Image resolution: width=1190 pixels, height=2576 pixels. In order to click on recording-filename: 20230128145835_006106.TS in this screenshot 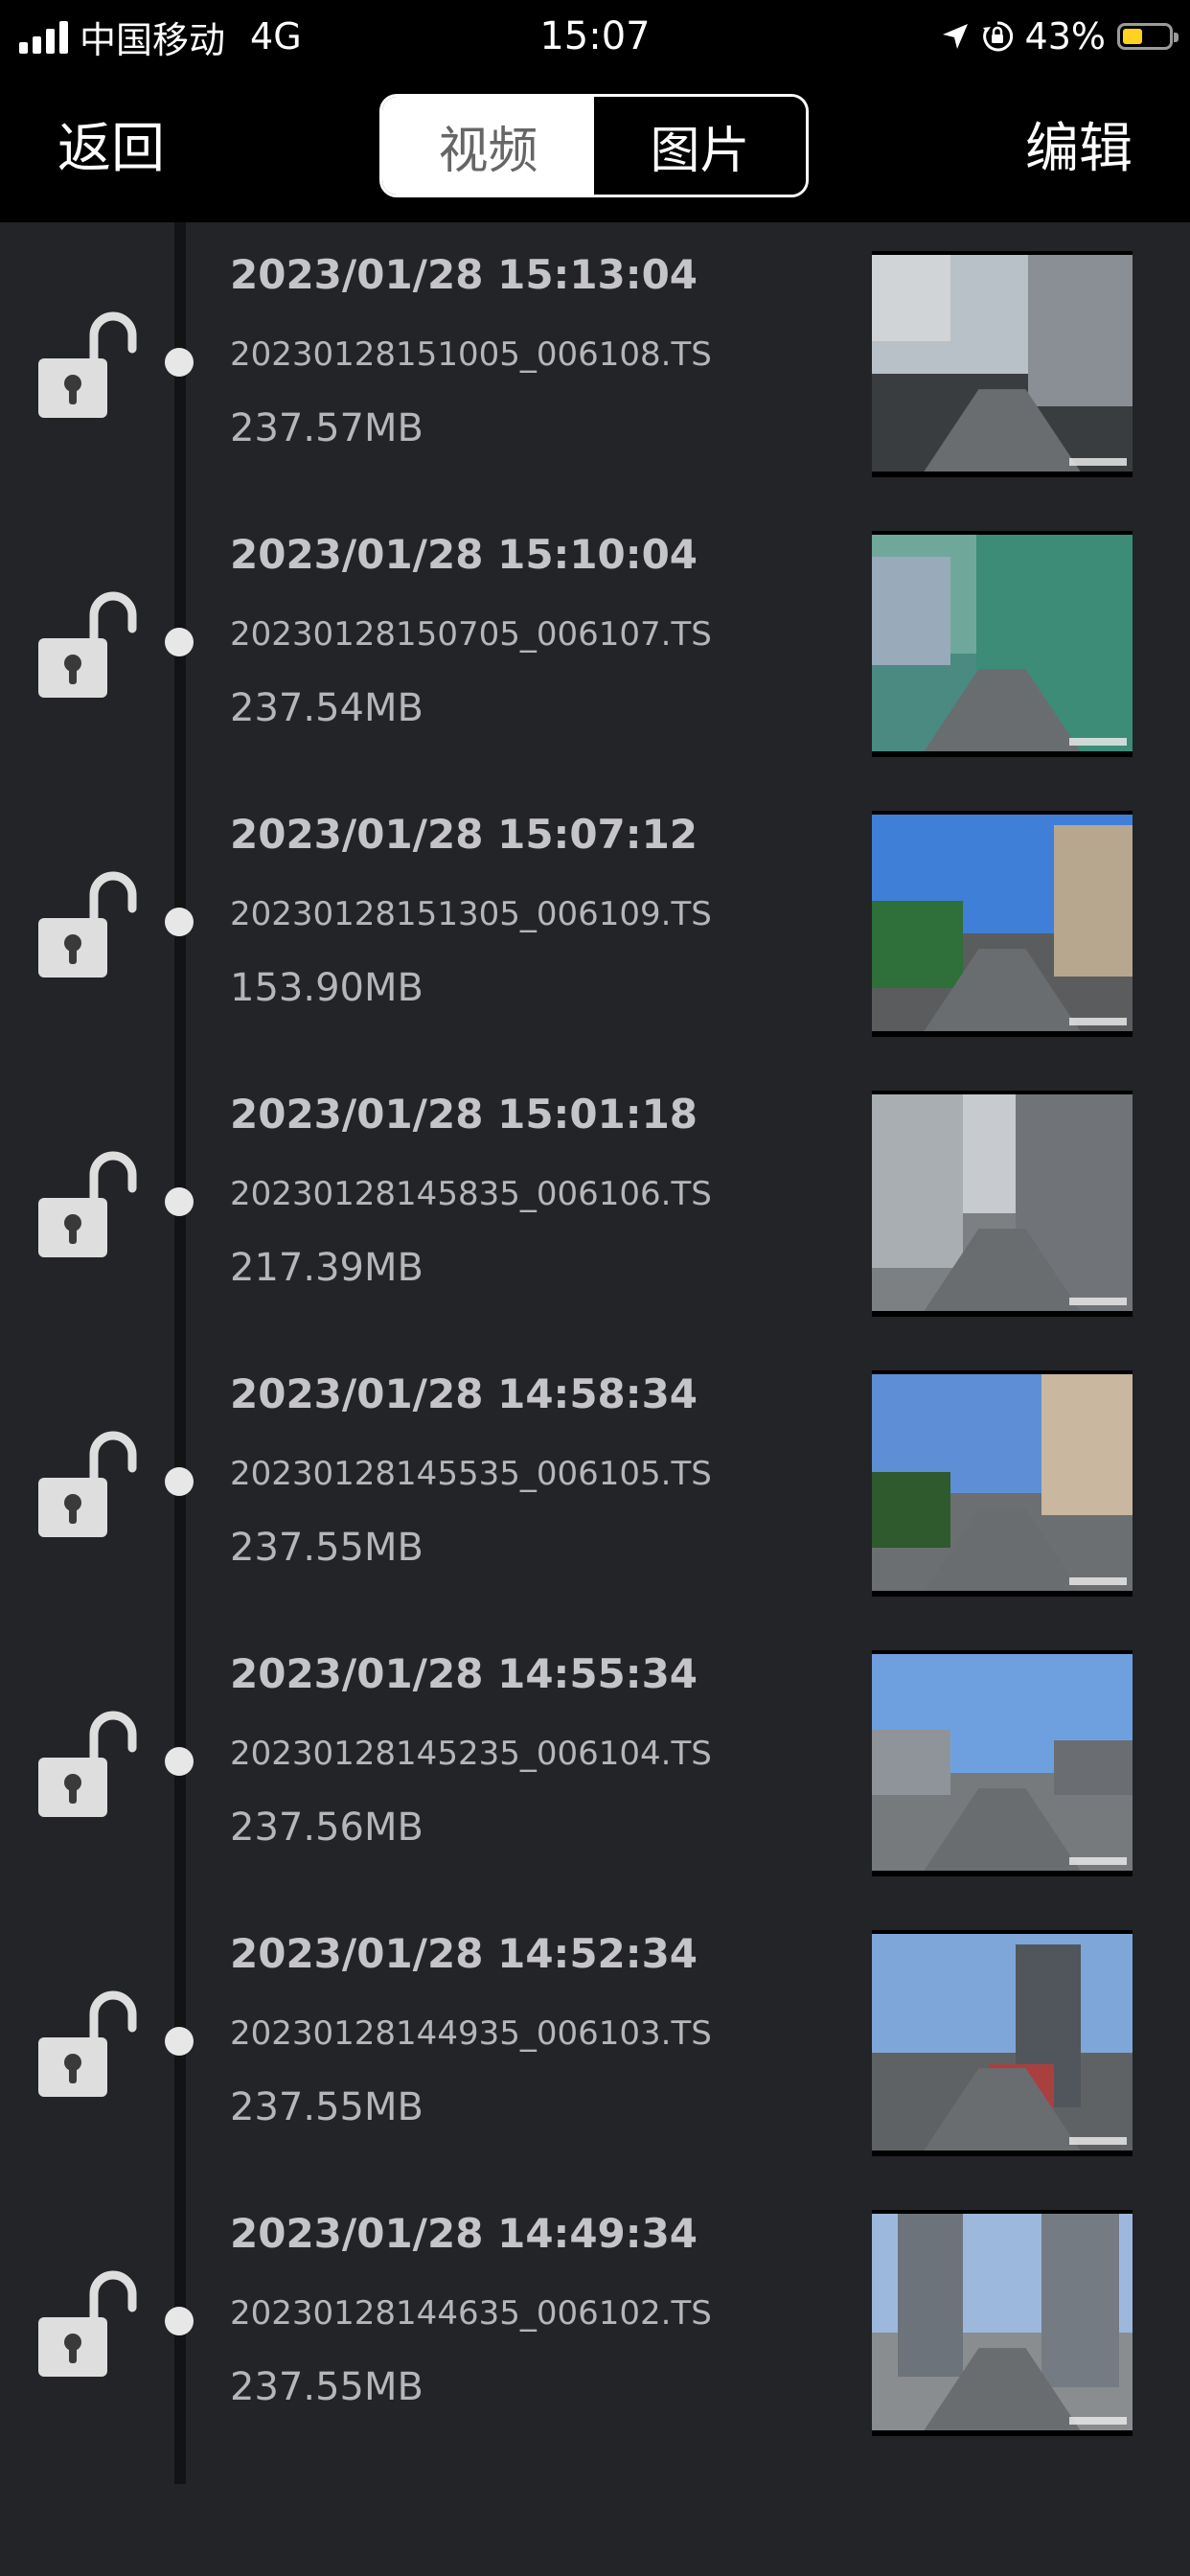, I will do `click(471, 1194)`.